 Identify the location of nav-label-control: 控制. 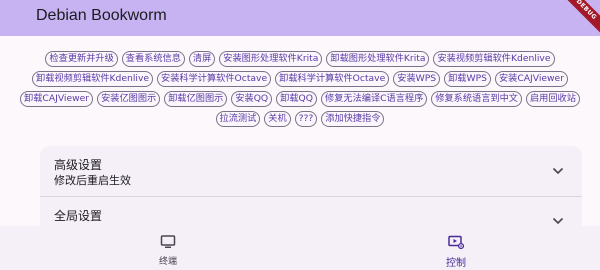
(456, 263).